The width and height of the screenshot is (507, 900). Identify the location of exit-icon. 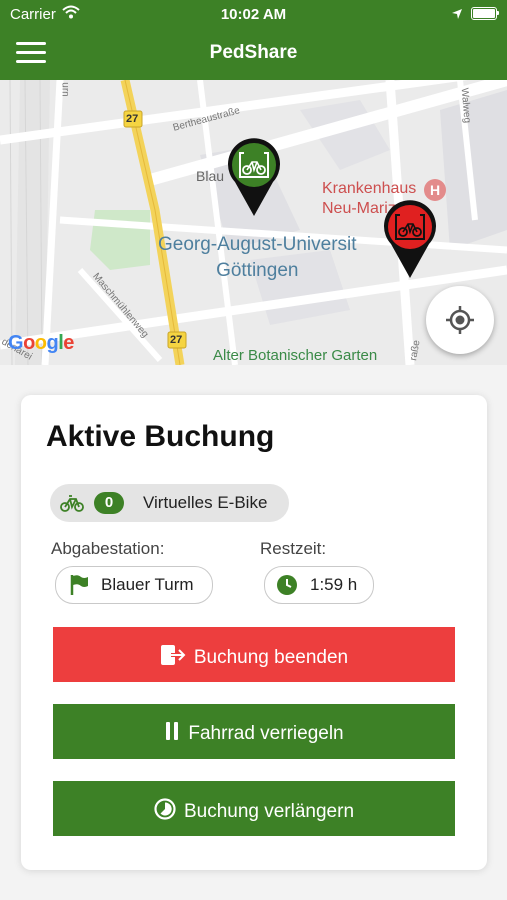
(173, 658).